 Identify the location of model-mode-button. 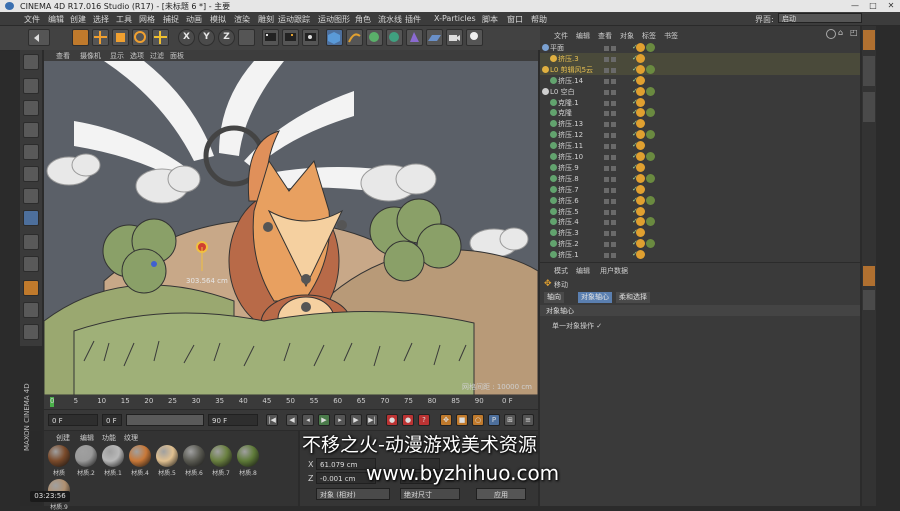
(31, 86).